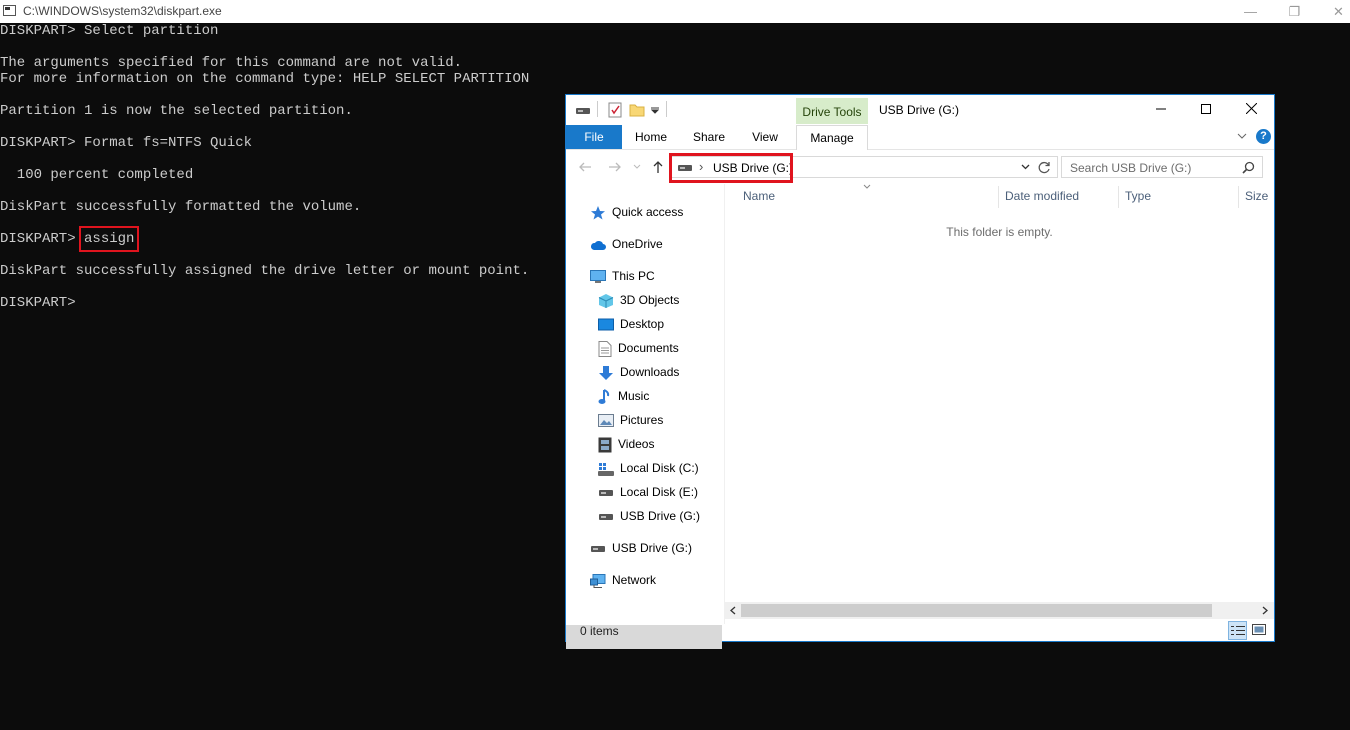 This screenshot has width=1350, height=730. I want to click on nav-label: Downloads, so click(650, 372).